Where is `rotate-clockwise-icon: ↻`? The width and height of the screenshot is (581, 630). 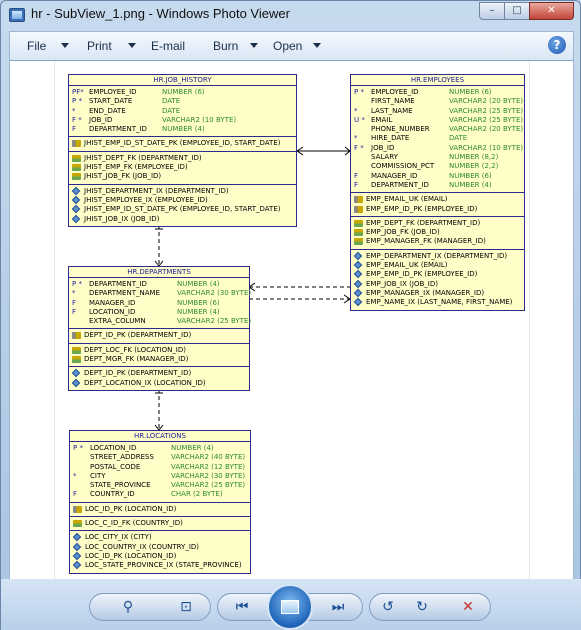
rotate-clockwise-icon: ↻ is located at coordinates (422, 607).